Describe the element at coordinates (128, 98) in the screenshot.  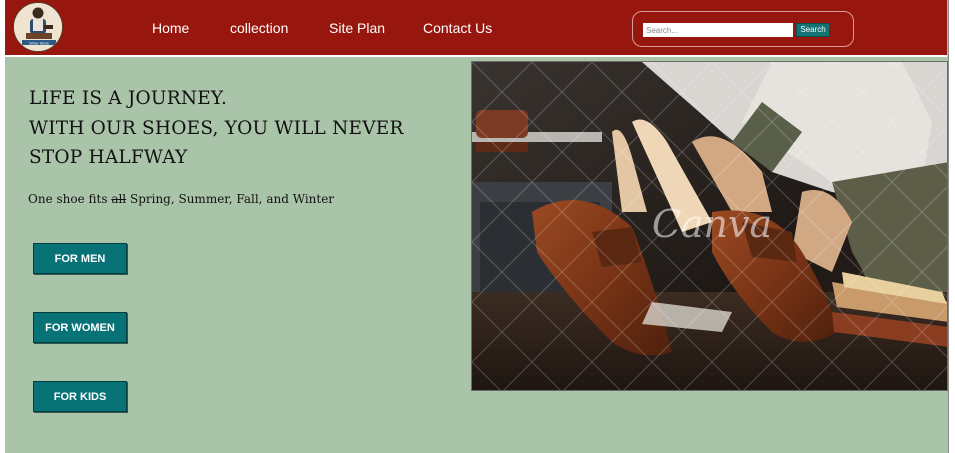
I see `headline-line-1: LIFE IS A JOURNEY.` at that location.